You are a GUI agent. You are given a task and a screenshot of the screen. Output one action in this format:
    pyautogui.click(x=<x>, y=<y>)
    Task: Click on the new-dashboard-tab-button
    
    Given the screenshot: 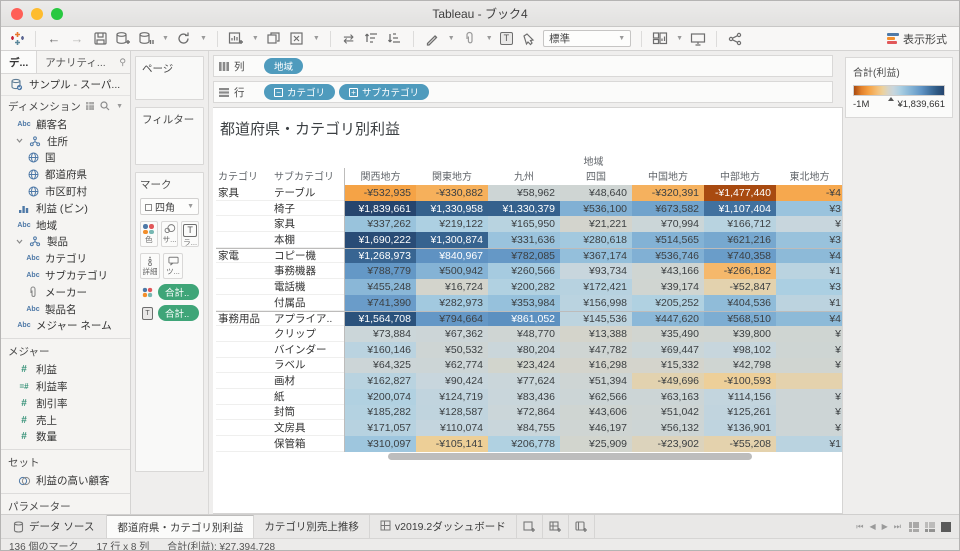 What is the action you would take?
    pyautogui.click(x=556, y=526)
    